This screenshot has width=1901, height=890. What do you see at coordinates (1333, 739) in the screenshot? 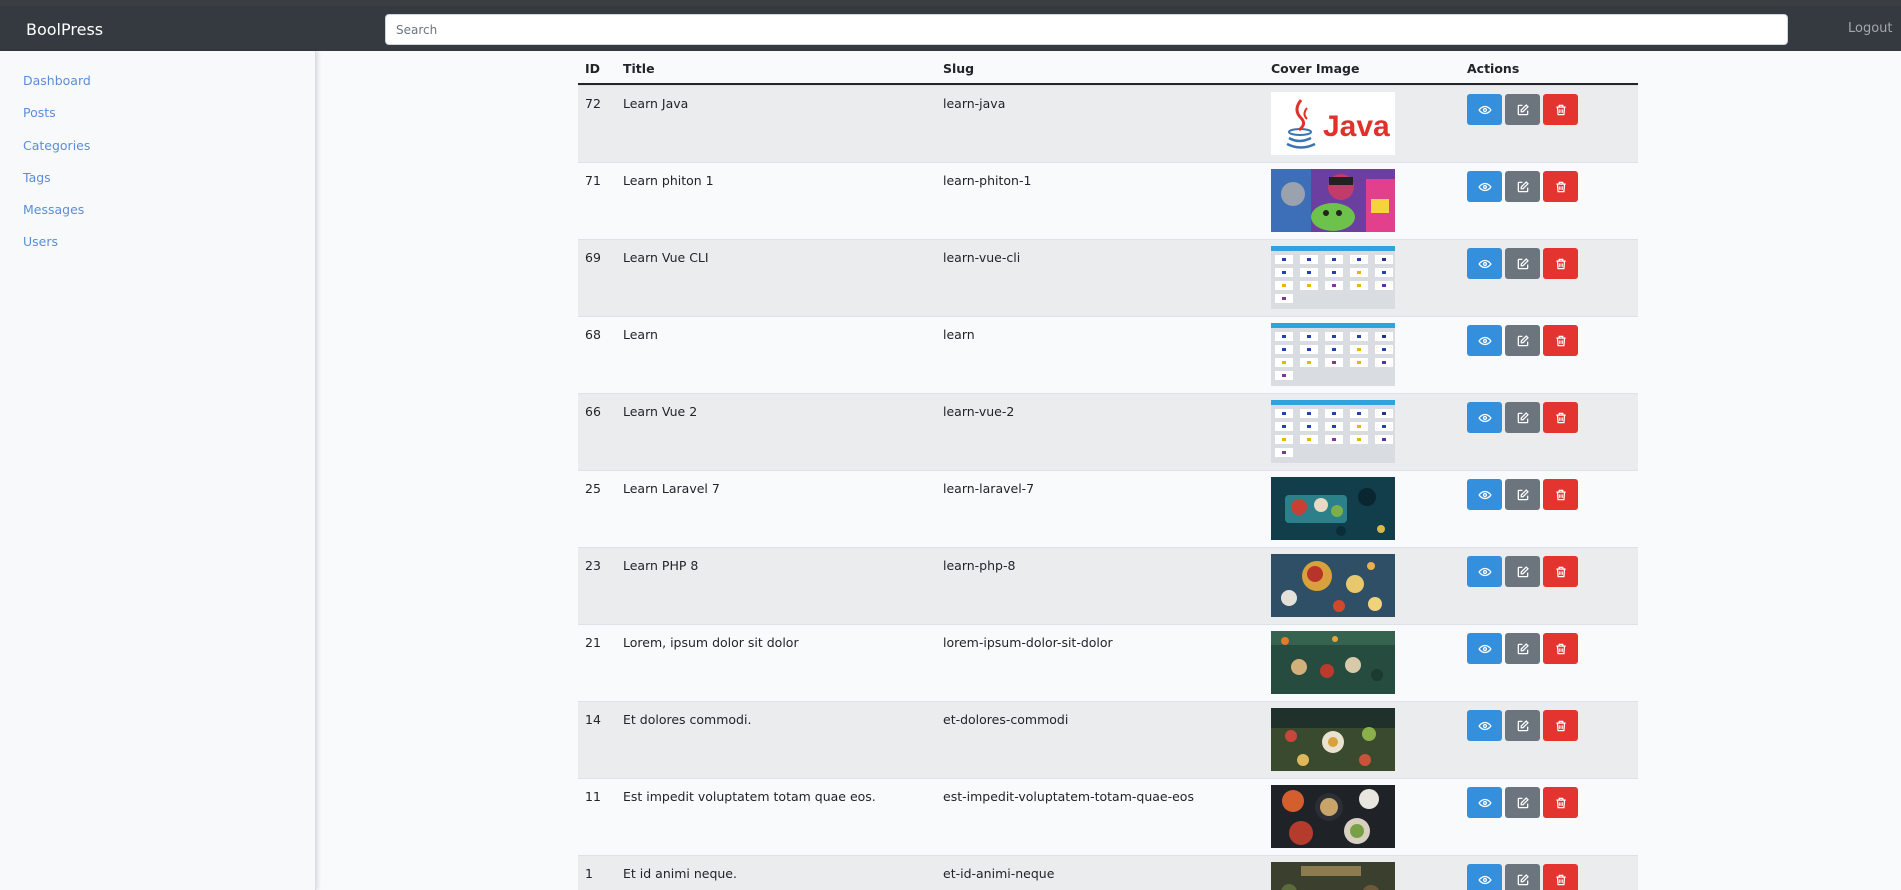
I see `food-photo-market-image` at bounding box center [1333, 739].